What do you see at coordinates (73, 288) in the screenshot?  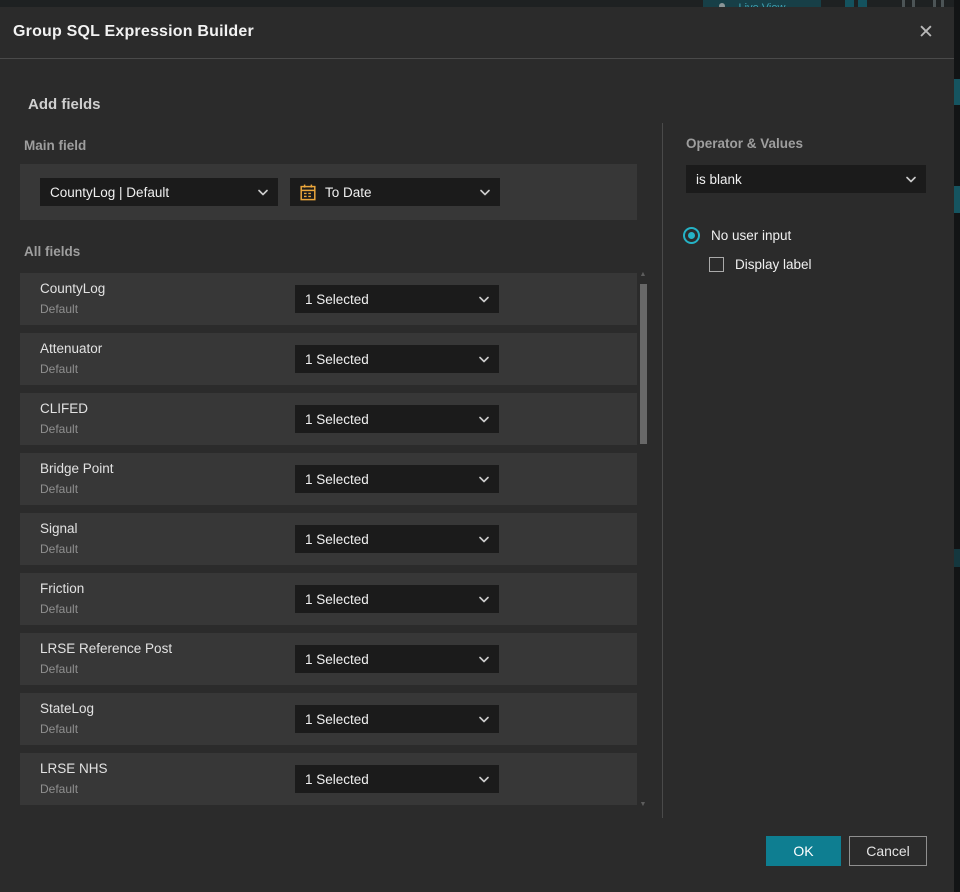 I see `field-name: CountyLog` at bounding box center [73, 288].